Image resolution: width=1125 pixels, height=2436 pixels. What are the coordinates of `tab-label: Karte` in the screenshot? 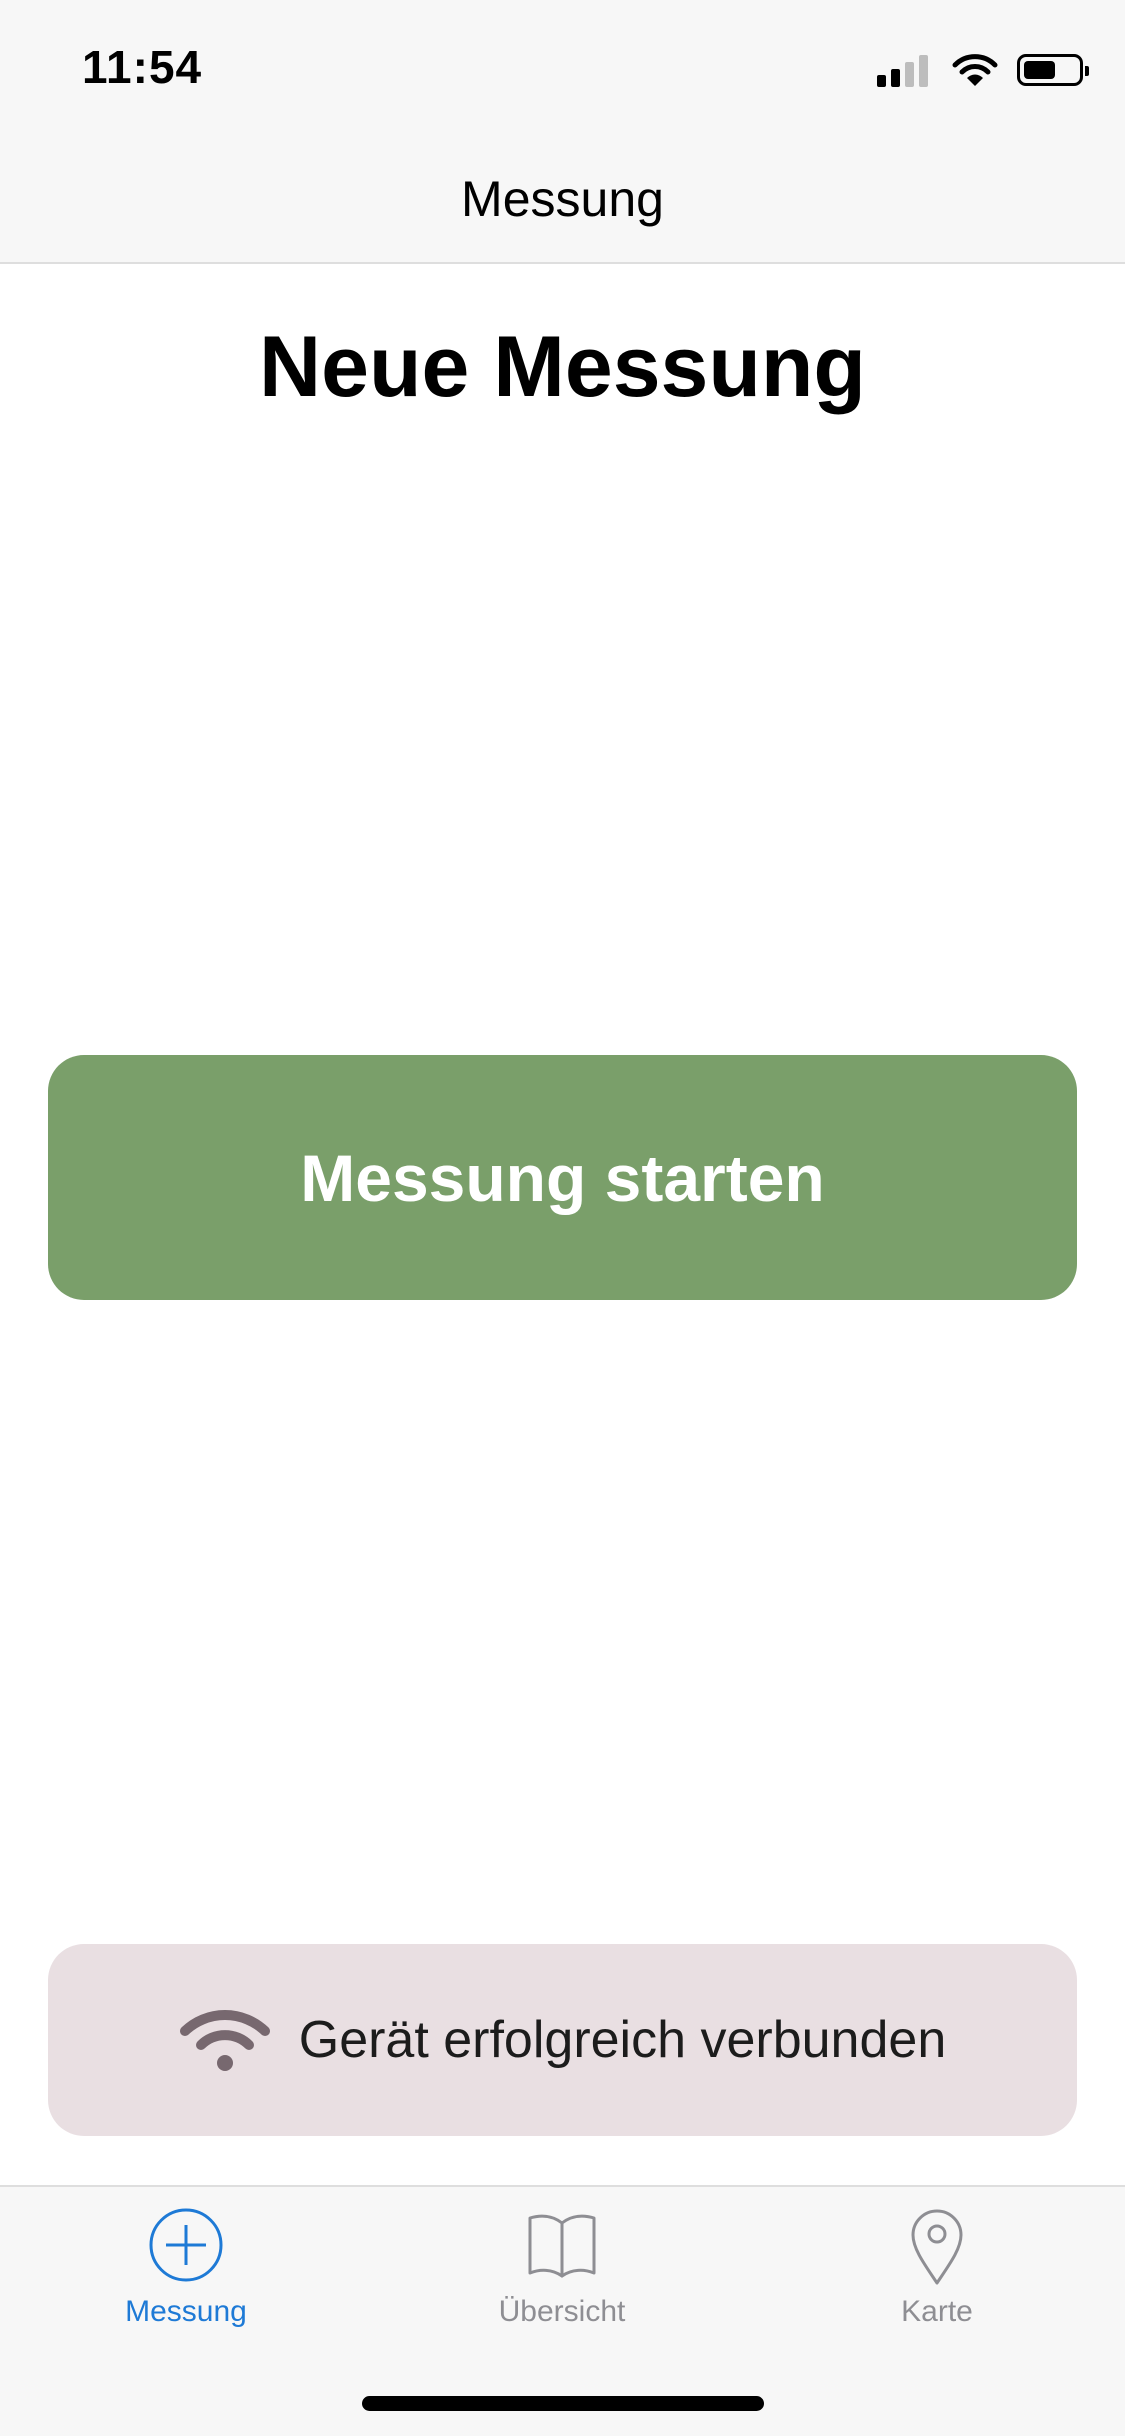 It's located at (937, 2311).